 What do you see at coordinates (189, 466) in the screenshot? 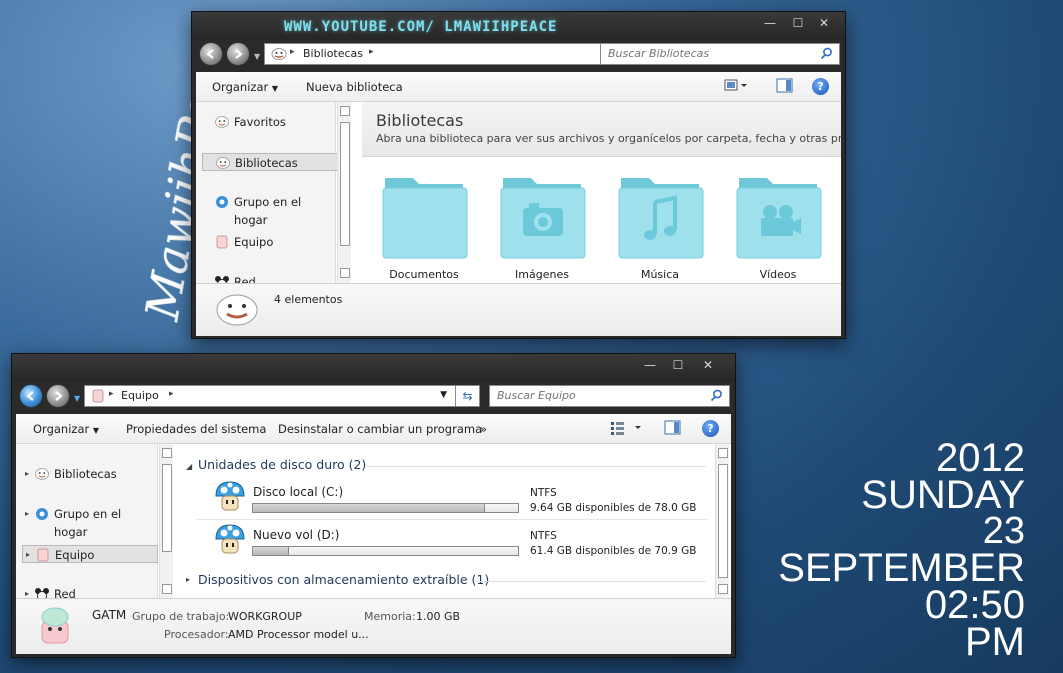
I see `collapse-arrow-icon: ◢` at bounding box center [189, 466].